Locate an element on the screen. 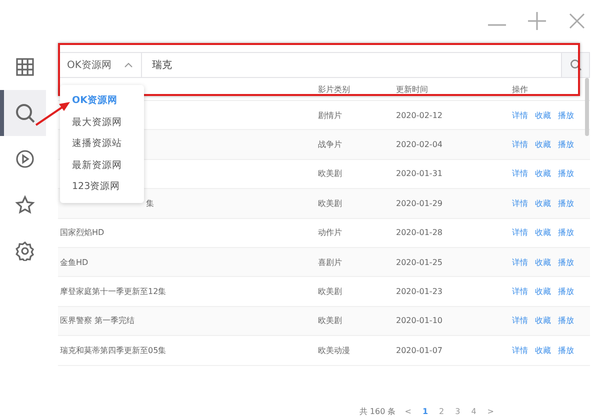  next-page-button: > is located at coordinates (490, 411).